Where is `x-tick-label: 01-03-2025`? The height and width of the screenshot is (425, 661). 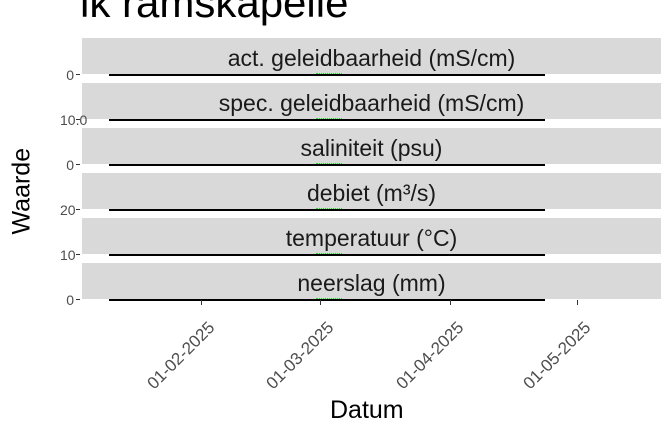 x-tick-label: 01-03-2025 is located at coordinates (300, 355).